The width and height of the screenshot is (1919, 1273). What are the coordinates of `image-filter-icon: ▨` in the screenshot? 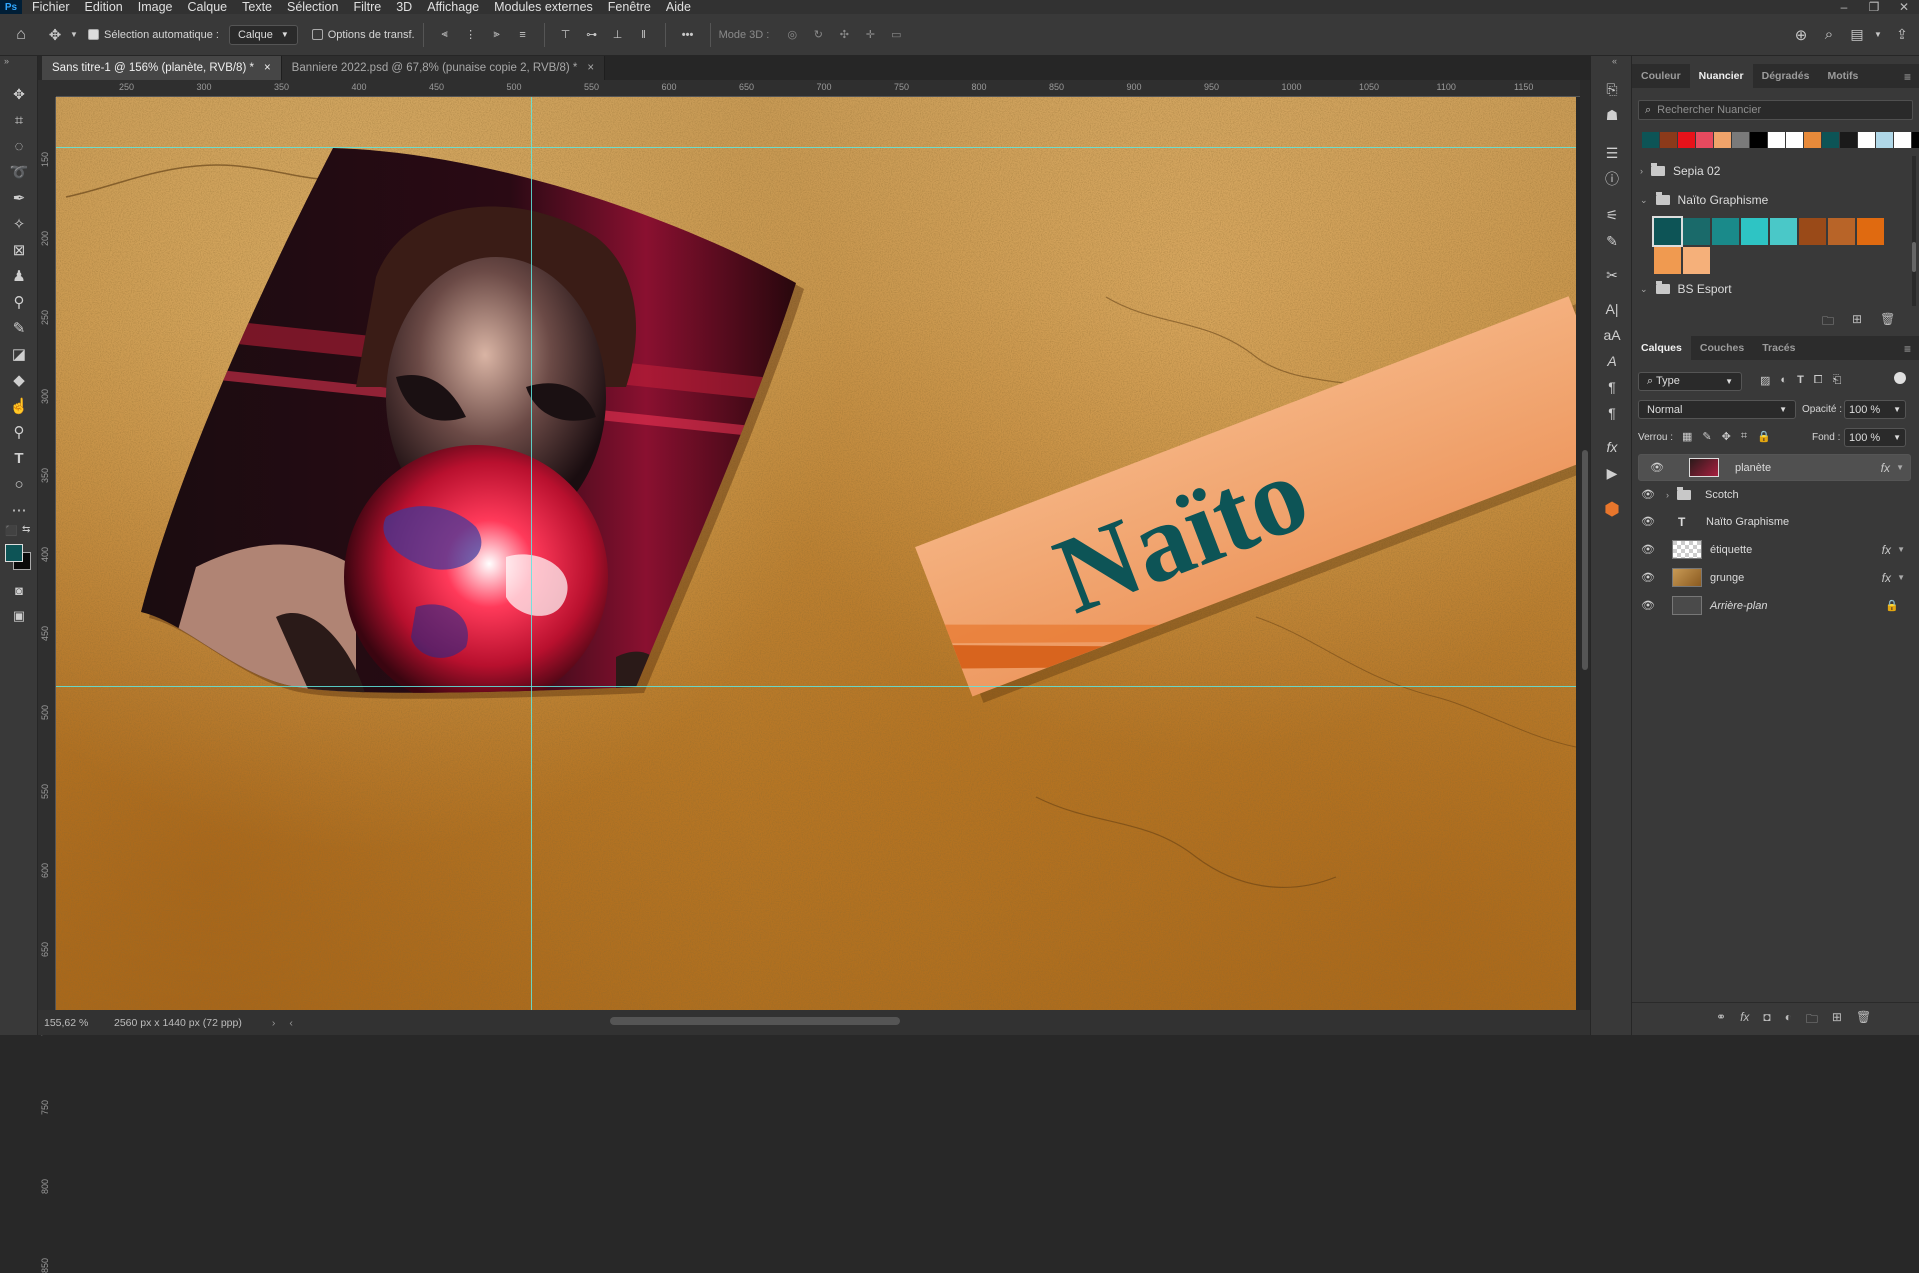 It's located at (1765, 380).